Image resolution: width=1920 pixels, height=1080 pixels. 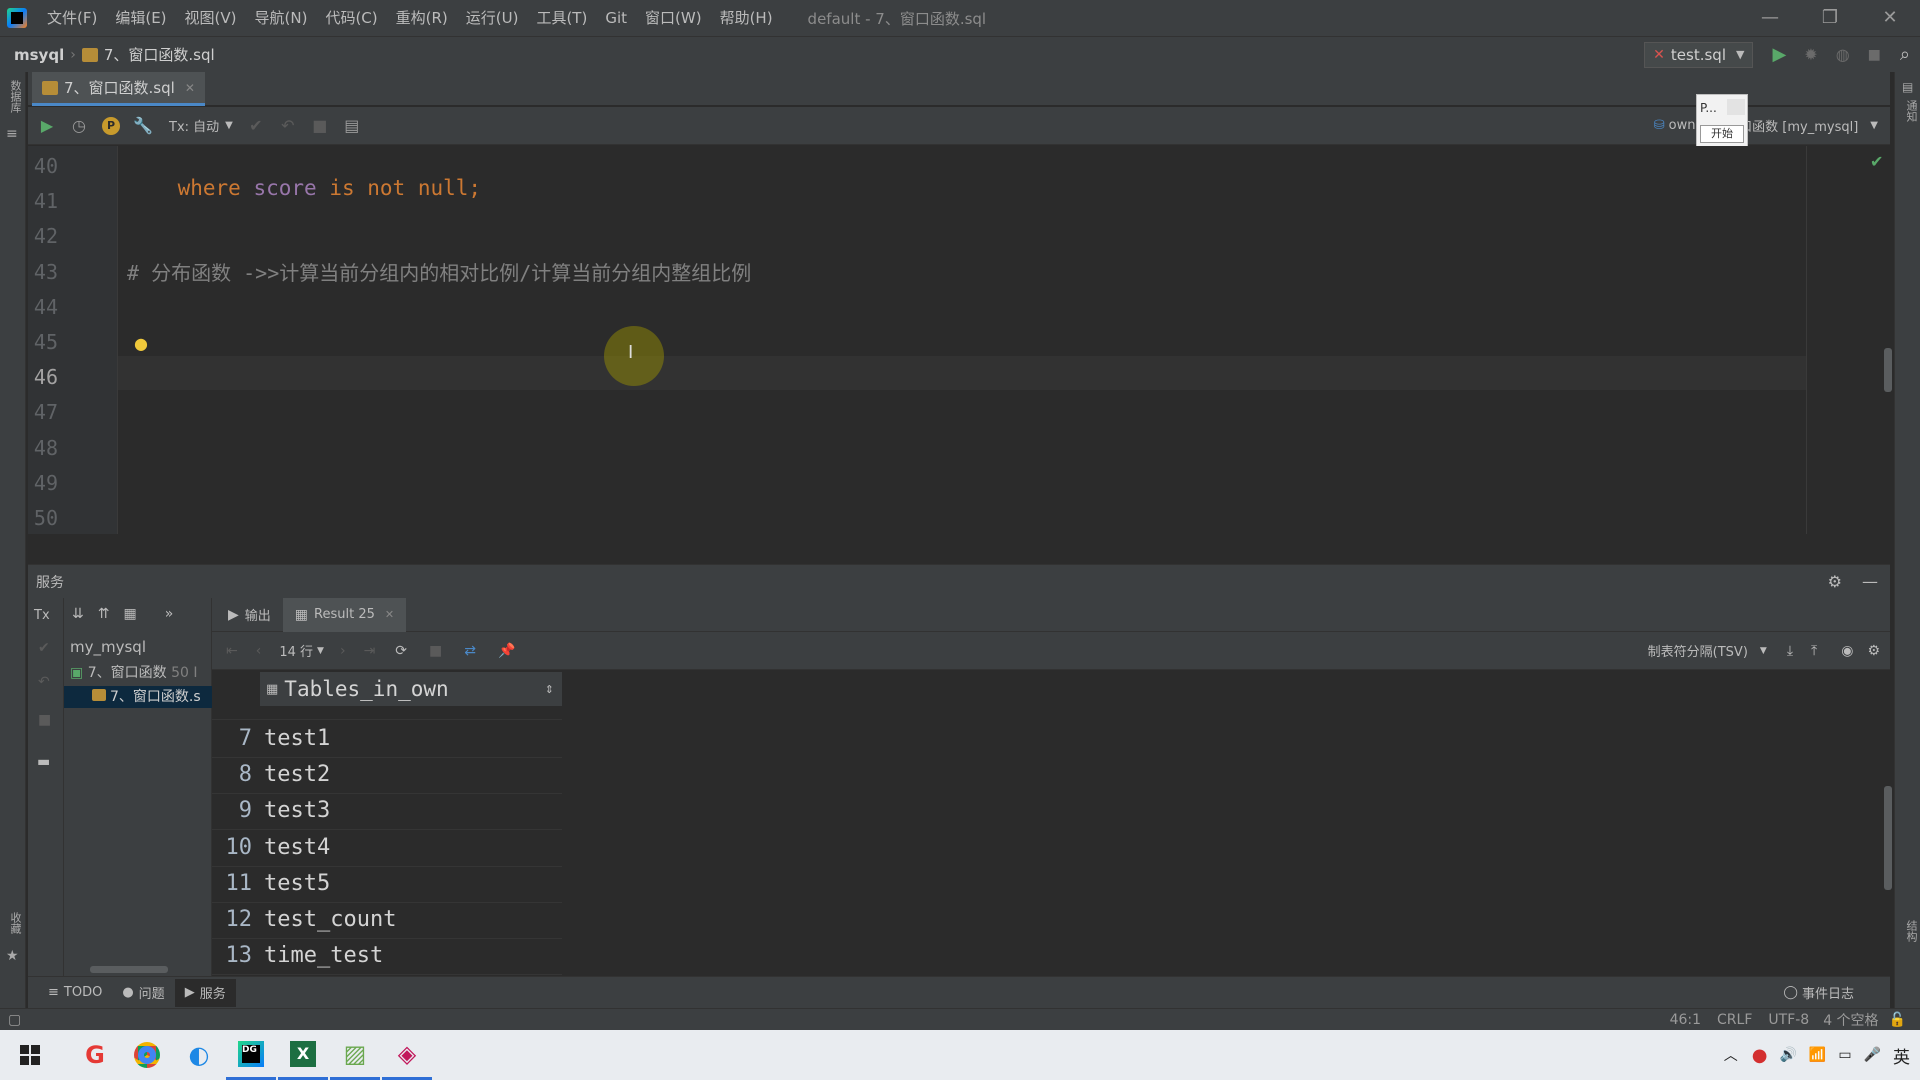 I want to click on profile-icon: P, so click(x=111, y=126).